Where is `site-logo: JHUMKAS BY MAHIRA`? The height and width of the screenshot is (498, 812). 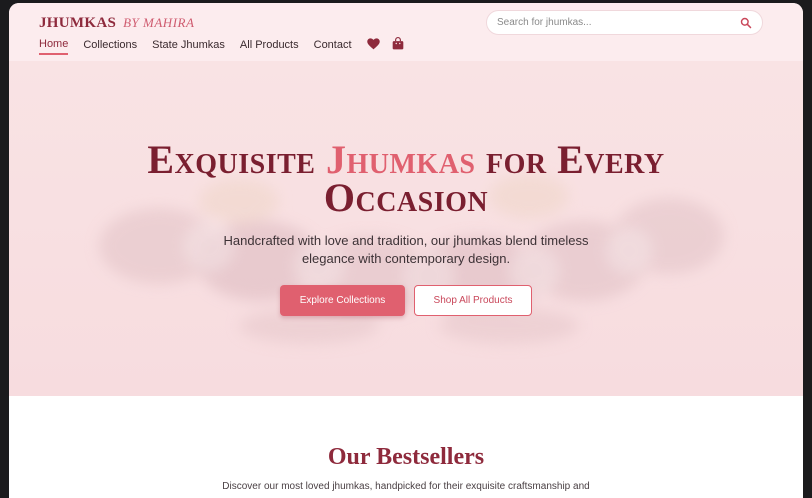
site-logo: JHUMKAS BY MAHIRA is located at coordinates (116, 23).